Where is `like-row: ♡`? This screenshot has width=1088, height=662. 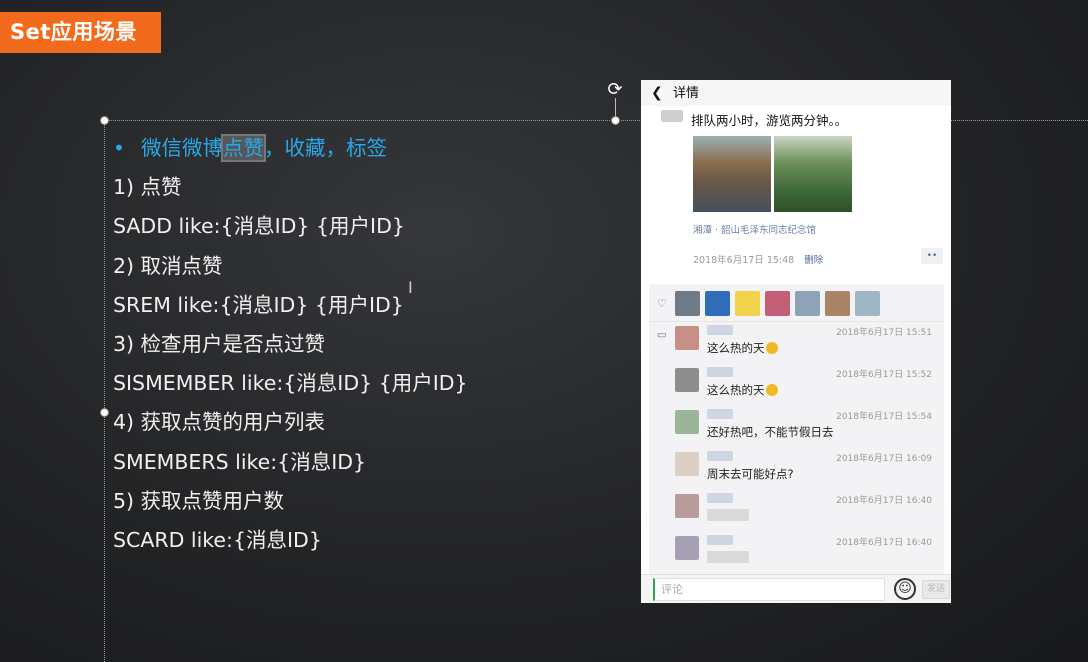
like-row: ♡ is located at coordinates (796, 305).